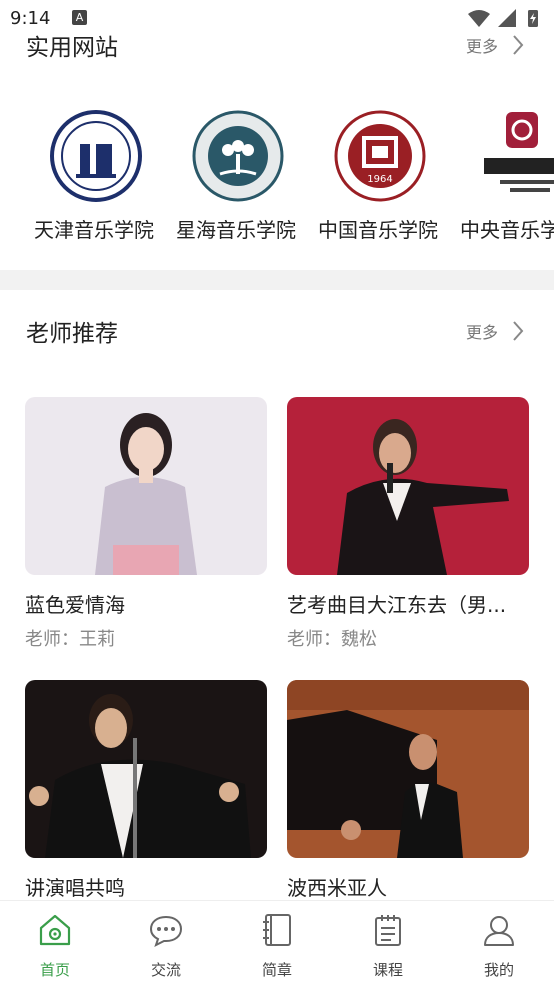 The width and height of the screenshot is (554, 984). I want to click on site-xinghai: 星海音乐学院, so click(236, 174).